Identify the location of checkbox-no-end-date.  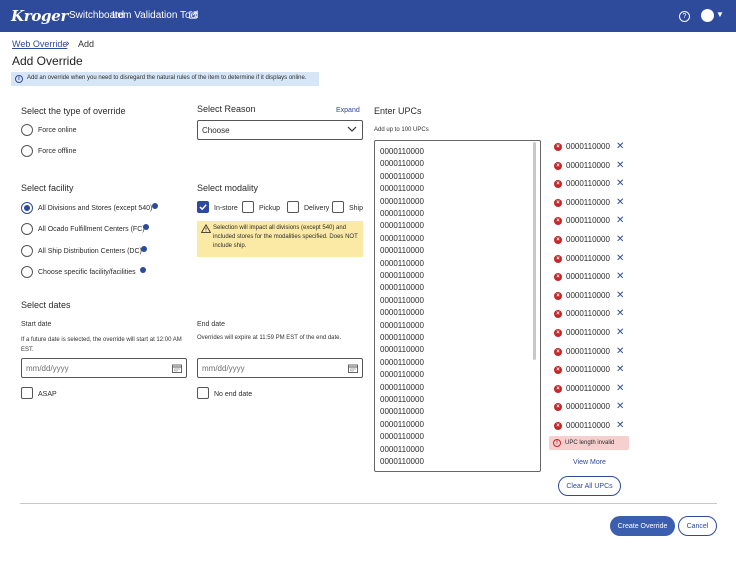
(203, 393).